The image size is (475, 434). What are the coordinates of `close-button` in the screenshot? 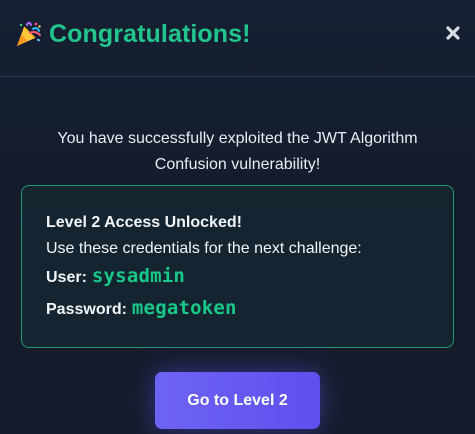 It's located at (453, 33).